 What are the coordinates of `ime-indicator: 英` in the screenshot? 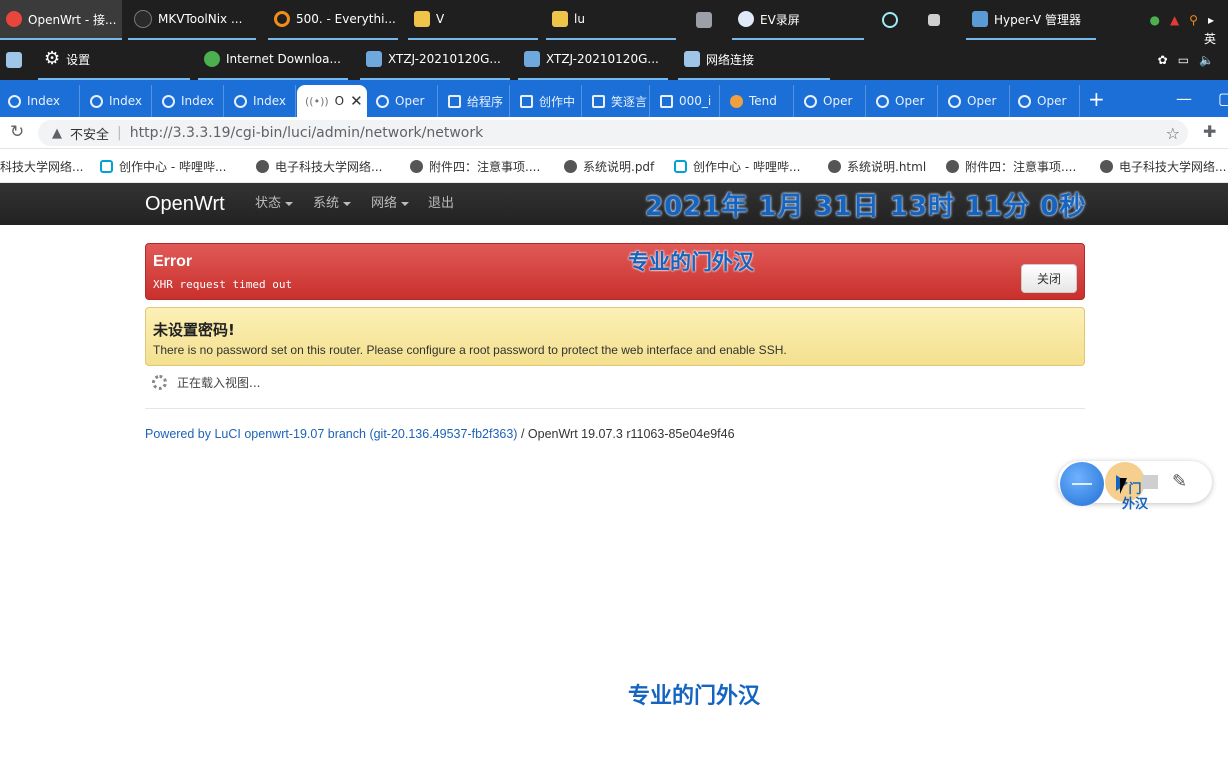 It's located at (1210, 38).